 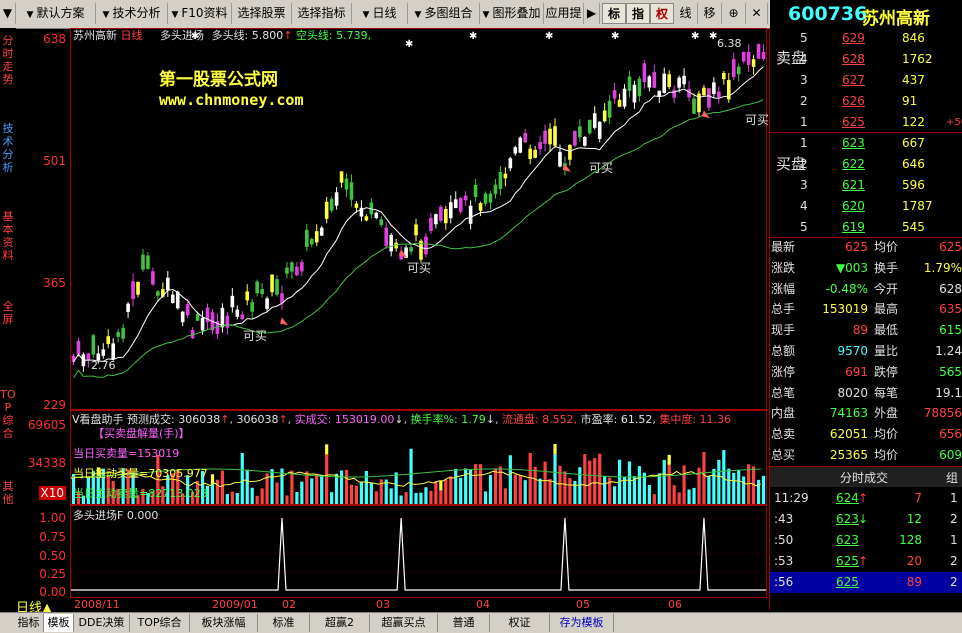 I want to click on signal-panel: 多头进场F 0.000, so click(x=418, y=551).